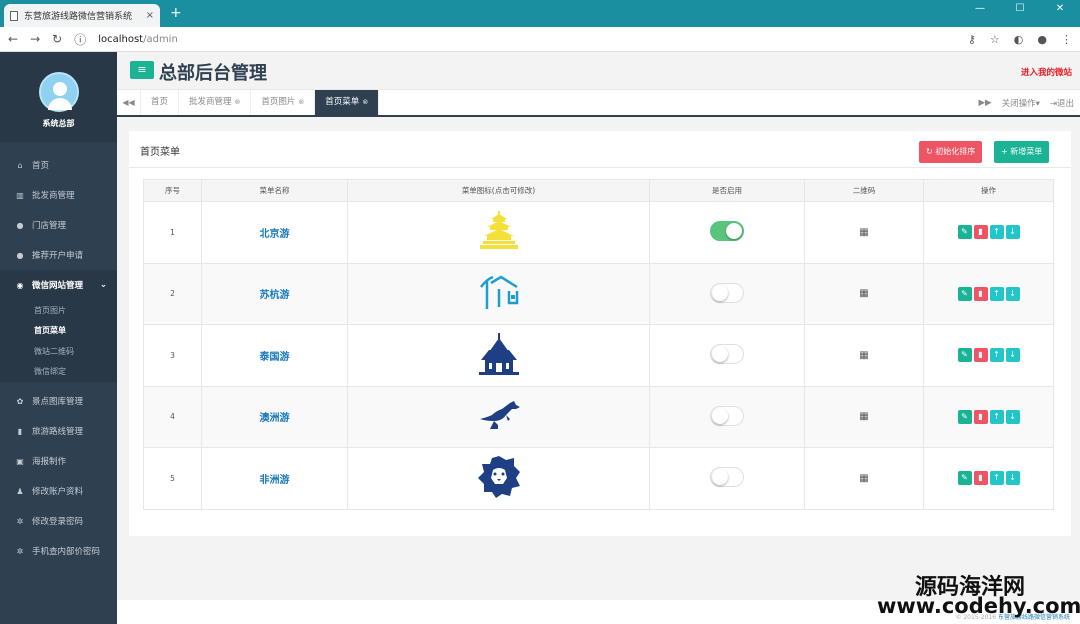 The image size is (1080, 624). Describe the element at coordinates (13, 39) in the screenshot. I see `back-icon: ←` at that location.